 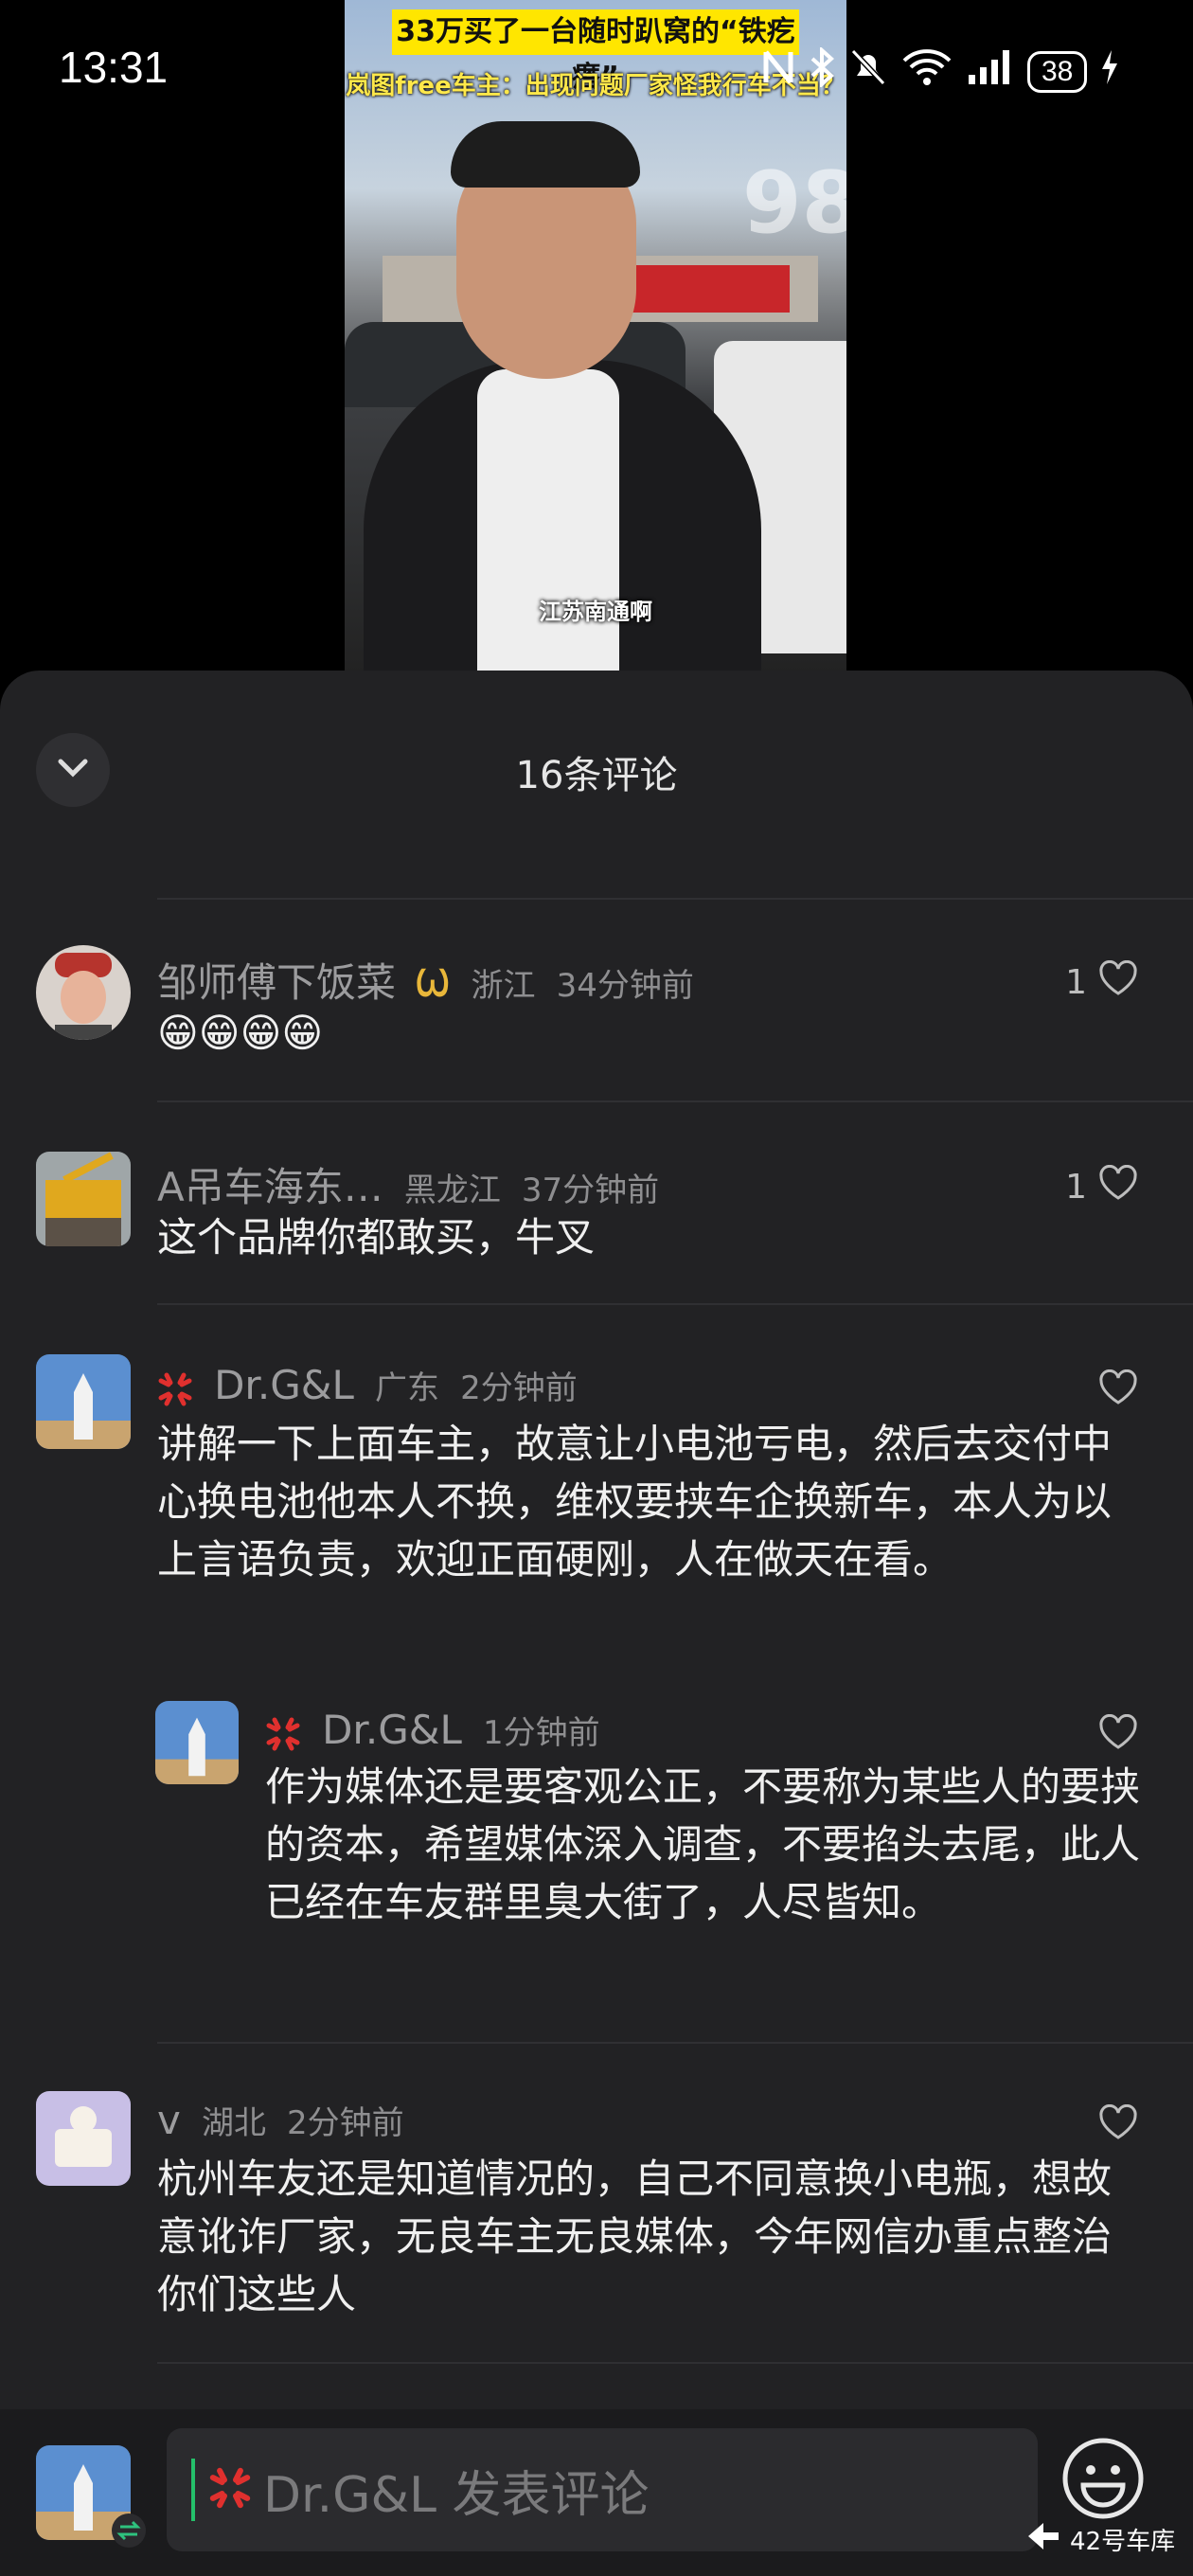 What do you see at coordinates (433, 984) in the screenshot?
I see `crown-badge-icon: Ѡ` at bounding box center [433, 984].